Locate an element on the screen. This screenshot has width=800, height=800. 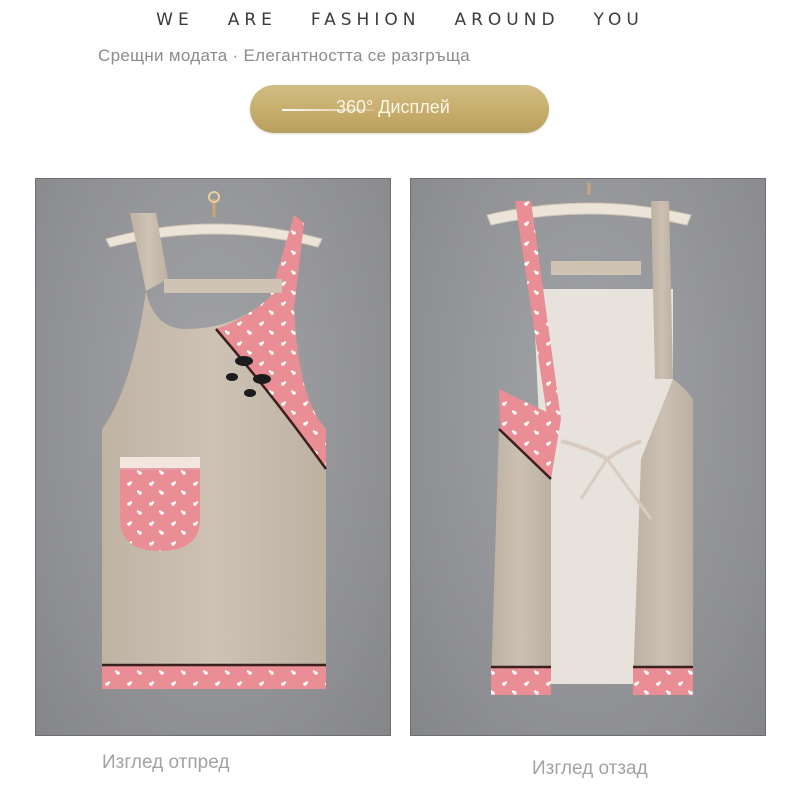
headline-word: FASHION is located at coordinates (365, 20).